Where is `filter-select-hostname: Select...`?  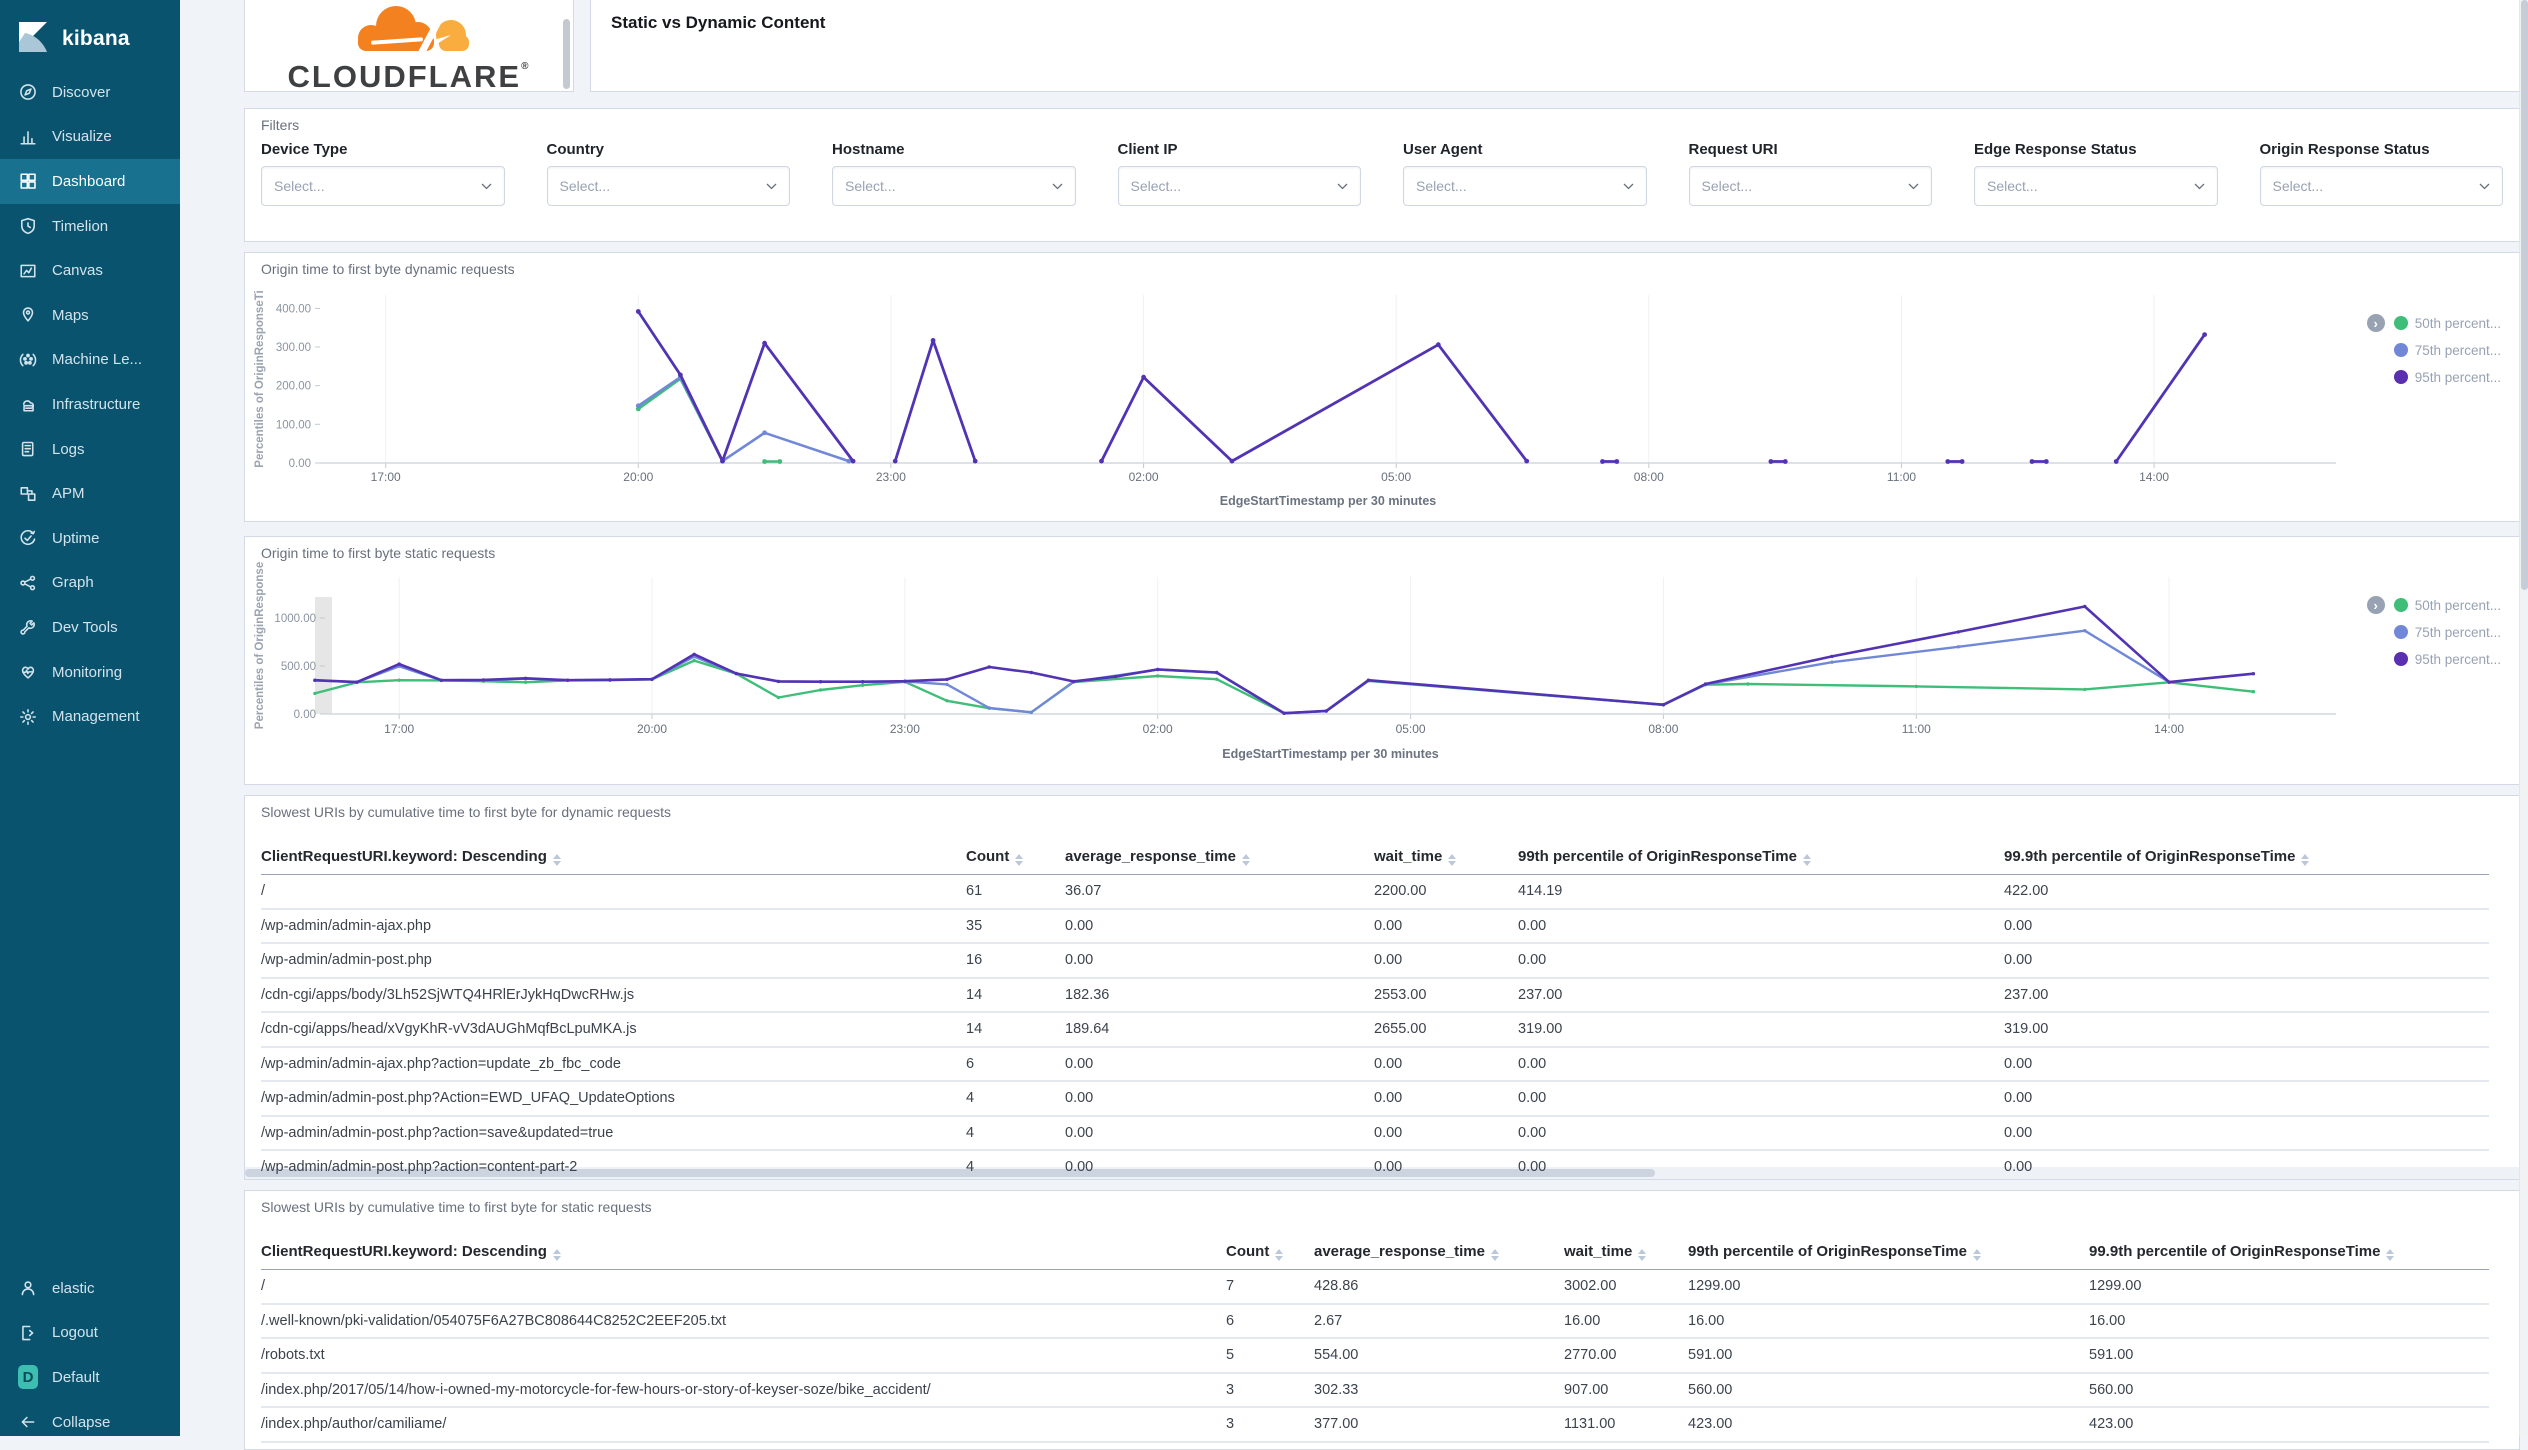 filter-select-hostname: Select... is located at coordinates (954, 186).